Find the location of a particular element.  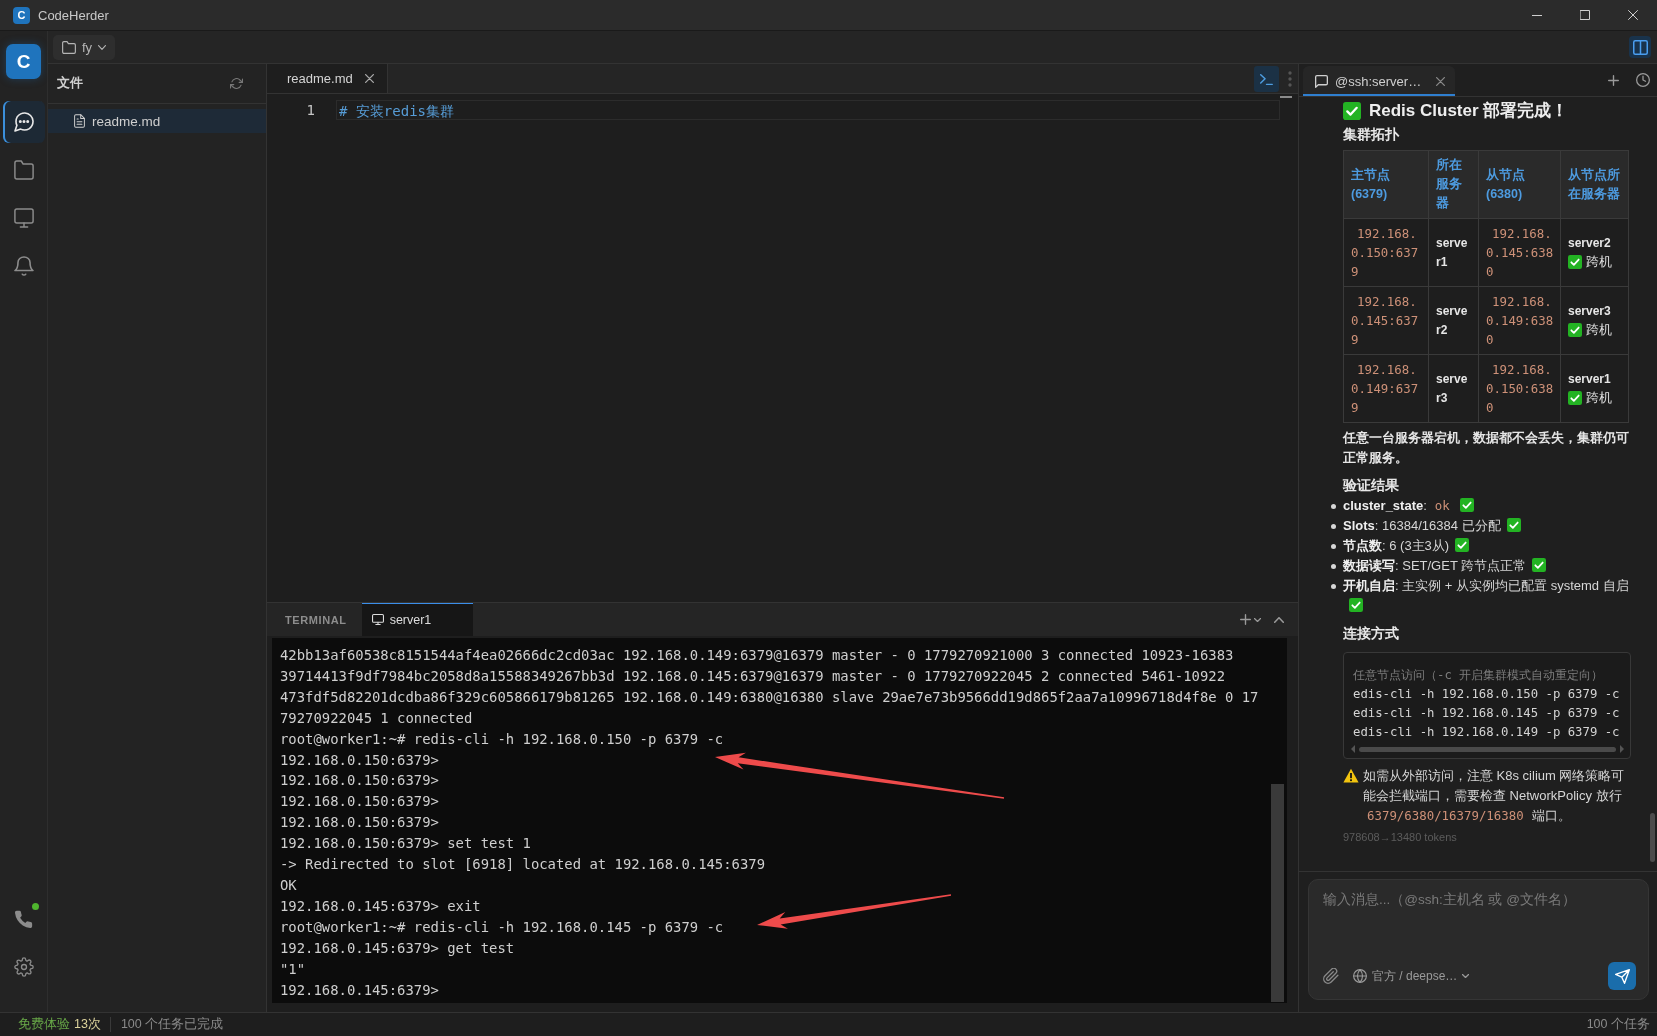

panel-title: TERMINAL is located at coordinates (316, 620).